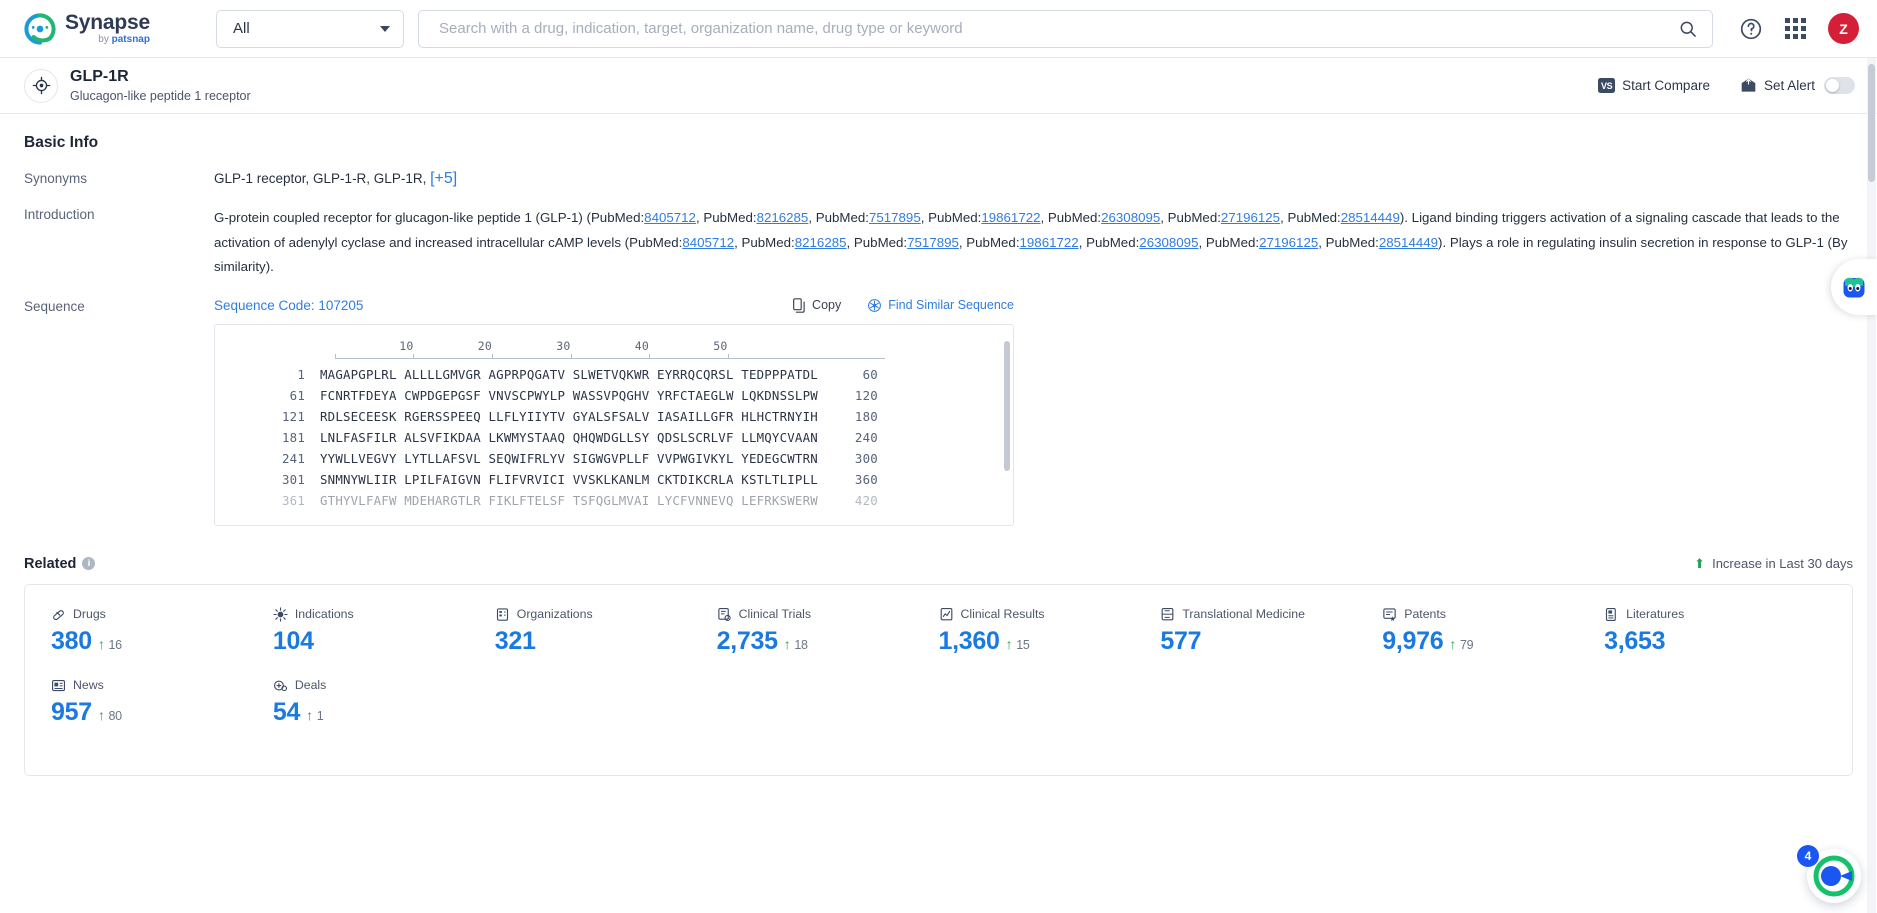 The width and height of the screenshot is (1877, 913). Describe the element at coordinates (315, 714) in the screenshot. I see `metric-delta: ↑ 1` at that location.